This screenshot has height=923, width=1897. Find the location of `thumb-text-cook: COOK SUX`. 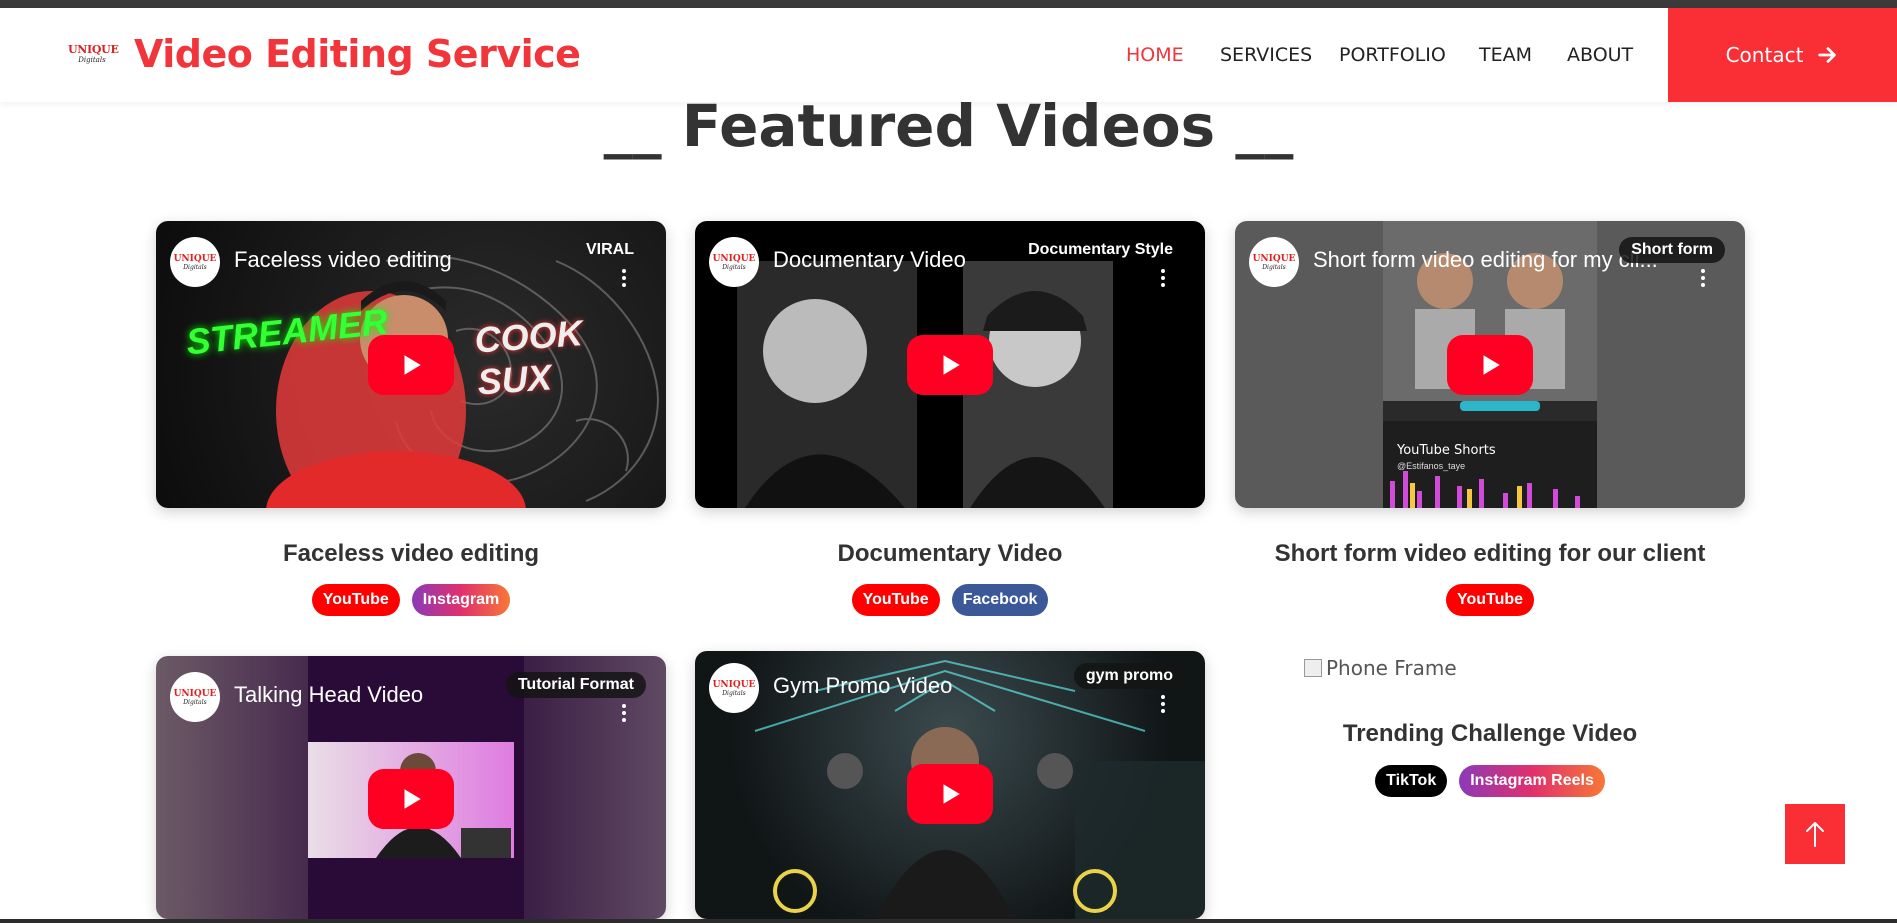

thumb-text-cook: COOK SUX is located at coordinates (528, 357).